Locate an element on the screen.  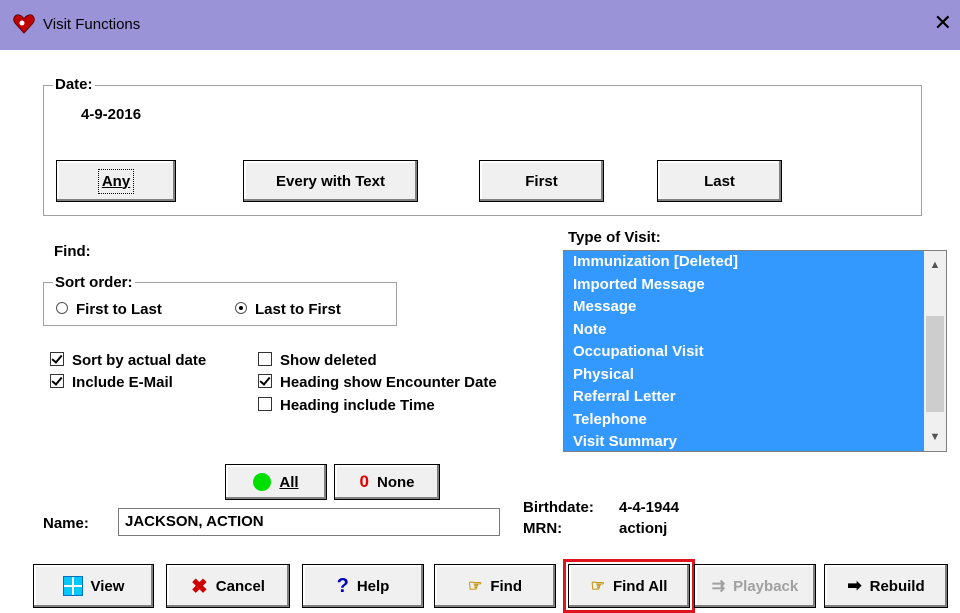
sort-by-actual-date-label: Sort by actual date is located at coordinates (139, 360).